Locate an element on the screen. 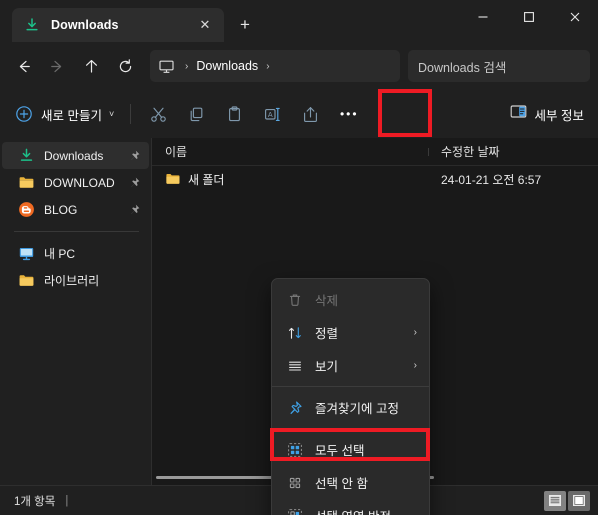 The image size is (598, 515). menu-item-select-none: 선택 안 함 is located at coordinates (350, 482).